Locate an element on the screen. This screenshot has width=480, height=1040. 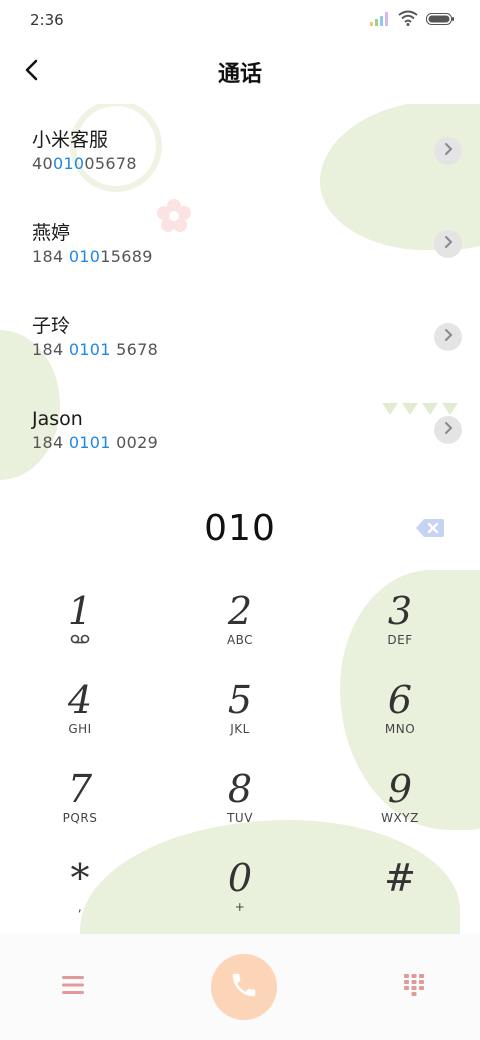
key-1: 1 is located at coordinates (80, 618).